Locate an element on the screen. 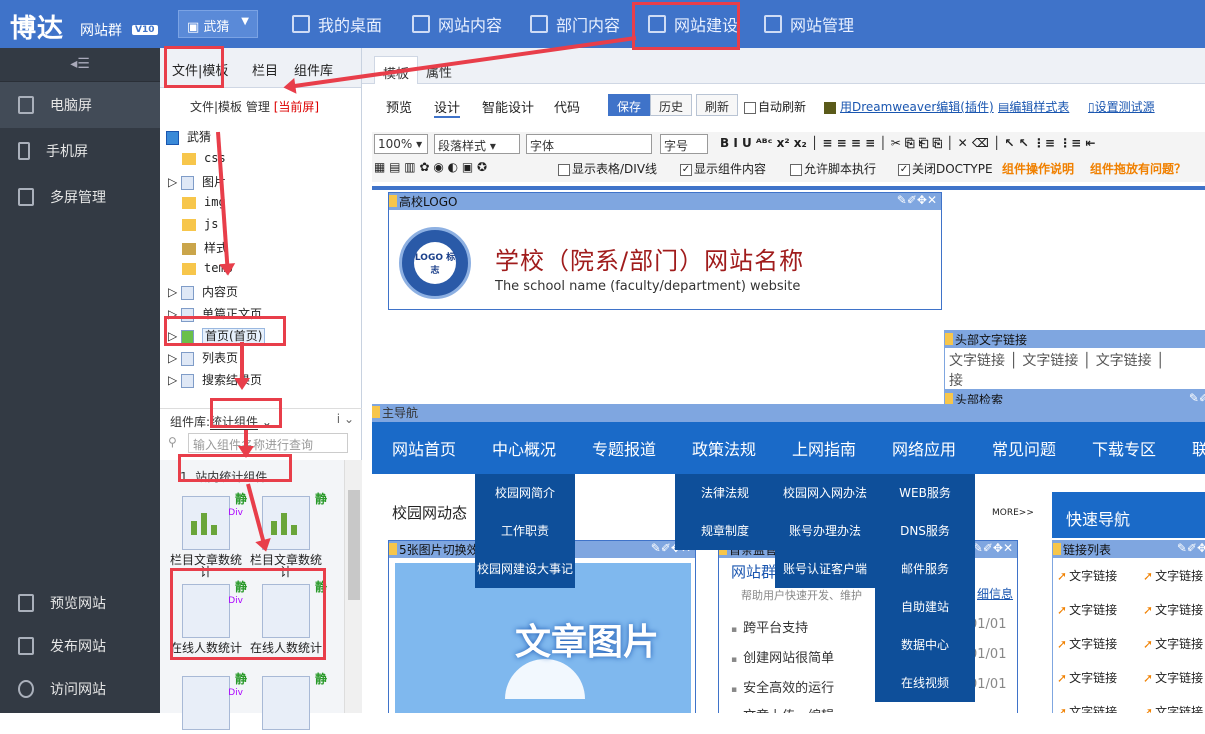  list-item: 文章上传，编辑 is located at coordinates (782, 709).